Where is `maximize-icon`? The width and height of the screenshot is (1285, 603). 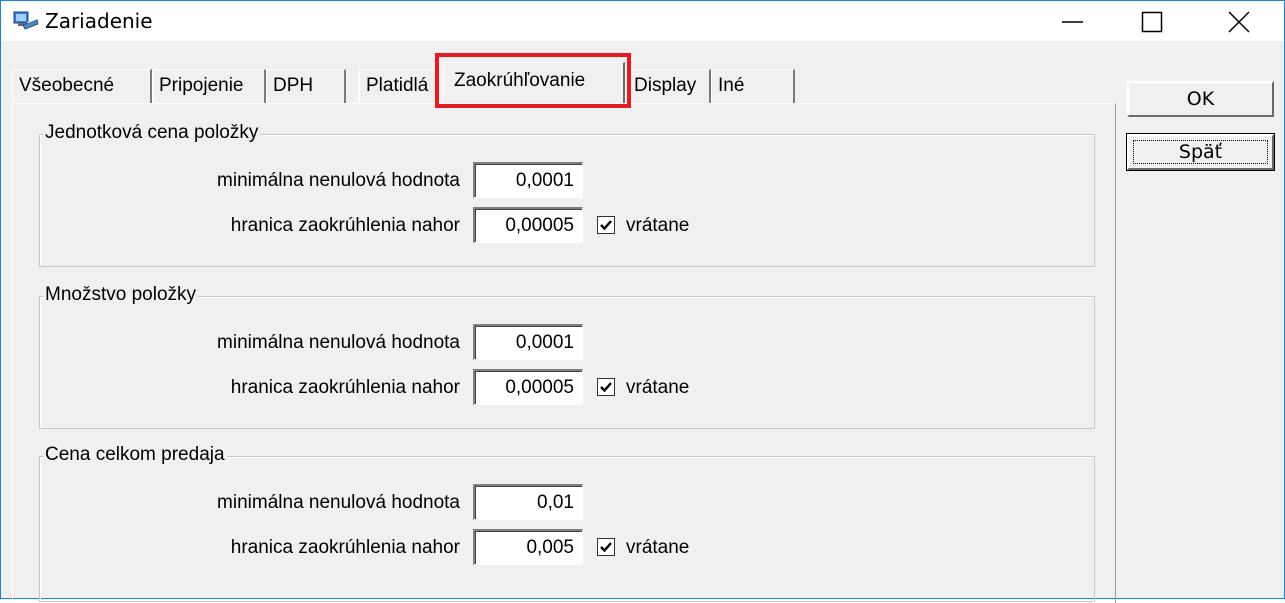 maximize-icon is located at coordinates (1152, 22).